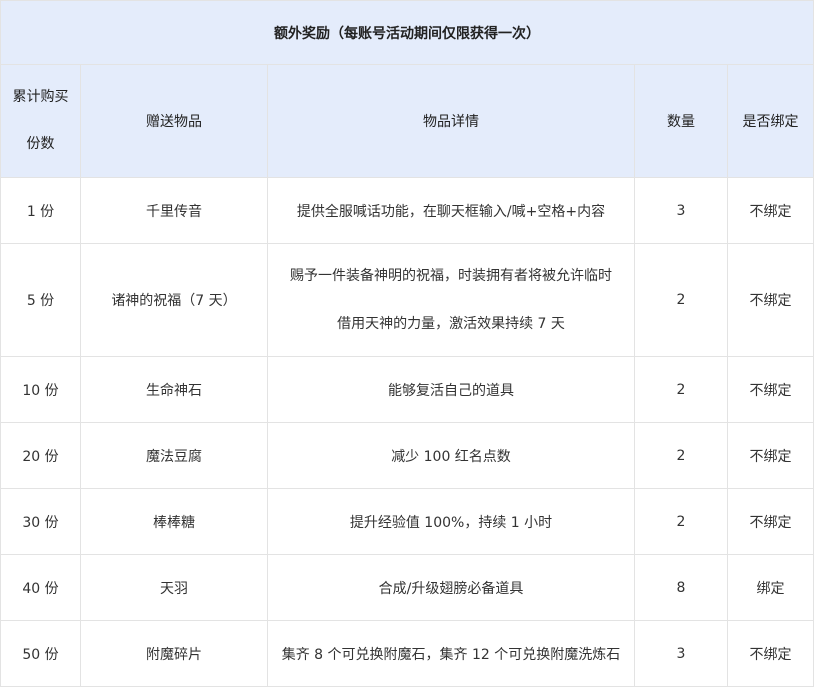 The image size is (814, 691). I want to click on header-bound: 是否绑定, so click(770, 121).